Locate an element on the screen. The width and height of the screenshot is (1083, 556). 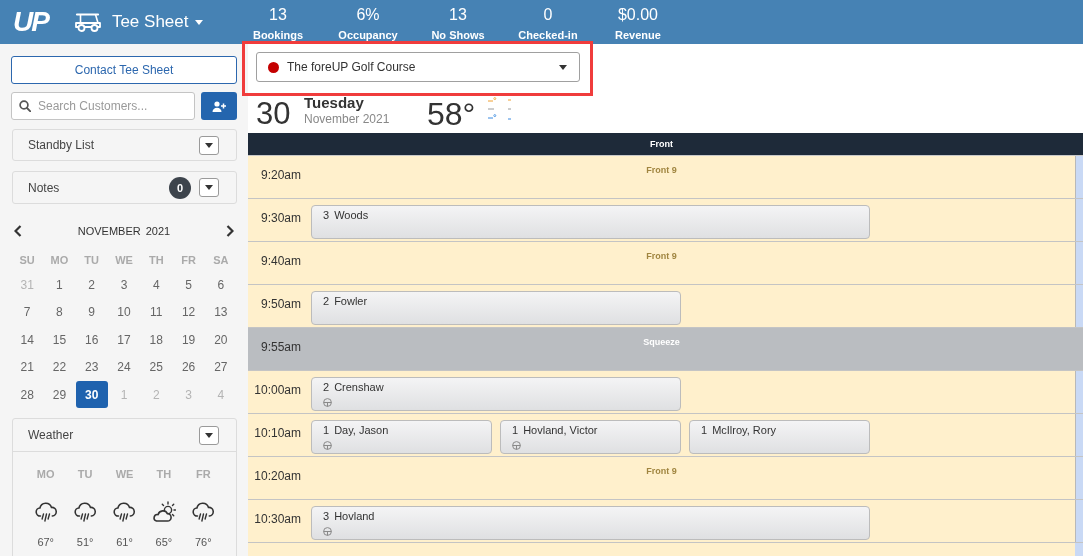
panel-title: Notes is located at coordinates (44, 187).